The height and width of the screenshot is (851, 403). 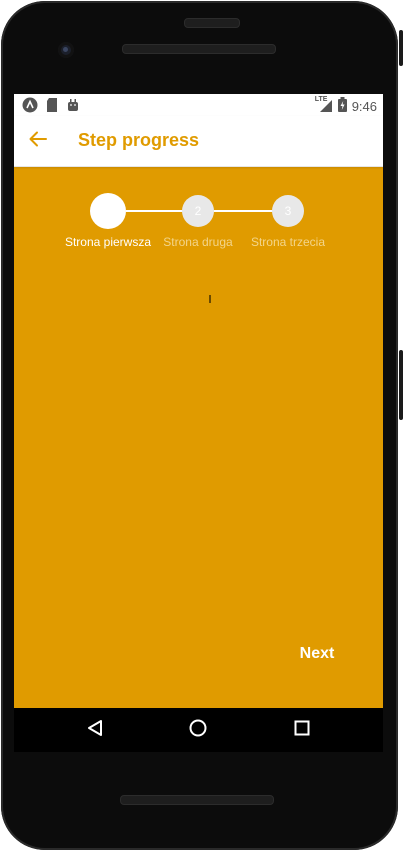 I want to click on bottom-speaker, so click(x=197, y=800).